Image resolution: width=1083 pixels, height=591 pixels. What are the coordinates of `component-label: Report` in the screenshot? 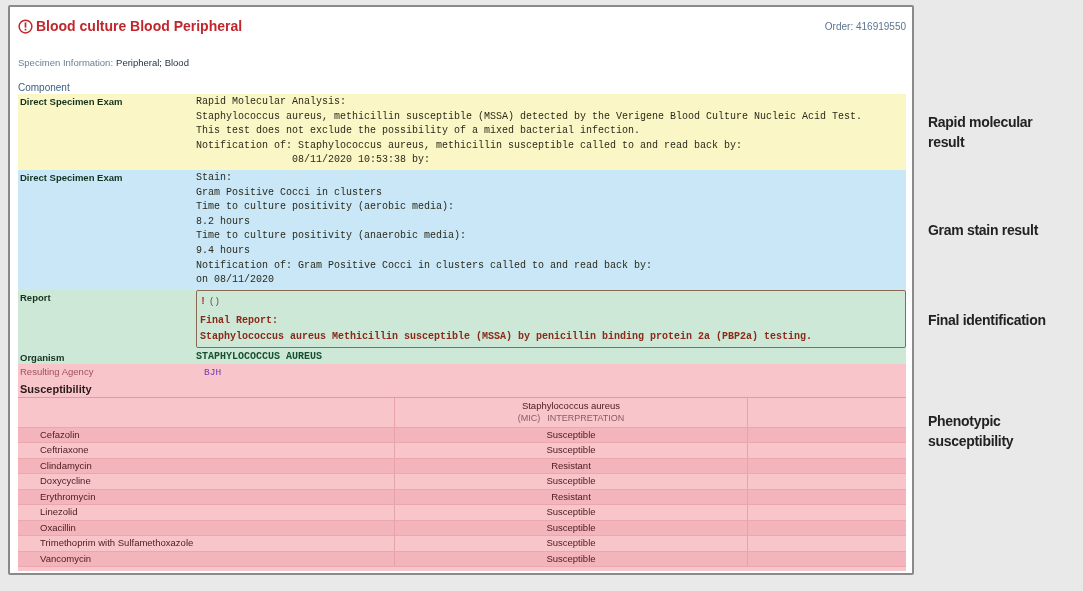 It's located at (35, 296).